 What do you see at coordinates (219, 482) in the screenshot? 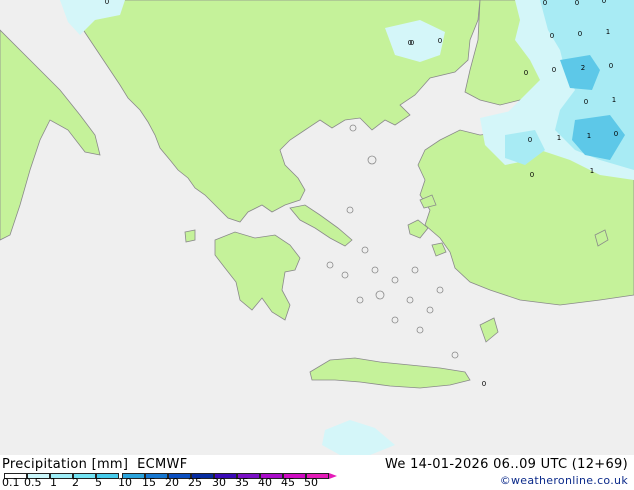
I see `scale-label: 30` at bounding box center [219, 482].